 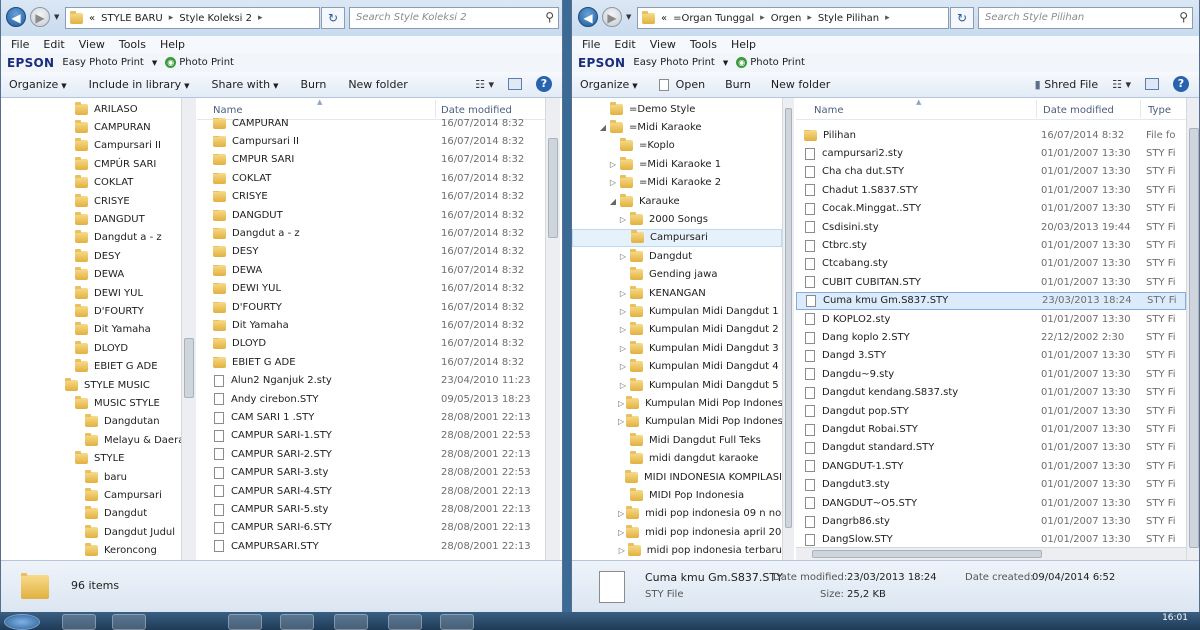 I want to click on back-button: ◀, so click(x=16, y=17).